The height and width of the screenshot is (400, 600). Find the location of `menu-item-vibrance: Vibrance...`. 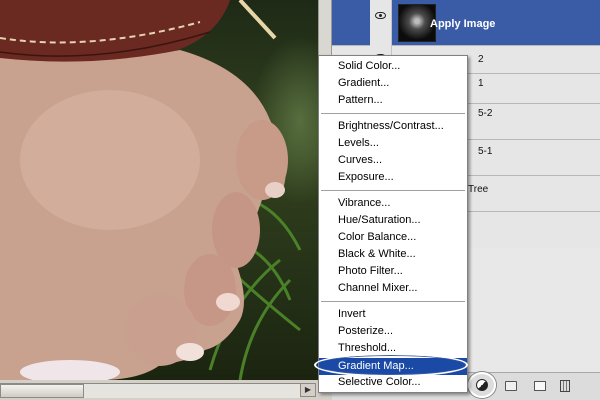

menu-item-vibrance: Vibrance... is located at coordinates (393, 203).